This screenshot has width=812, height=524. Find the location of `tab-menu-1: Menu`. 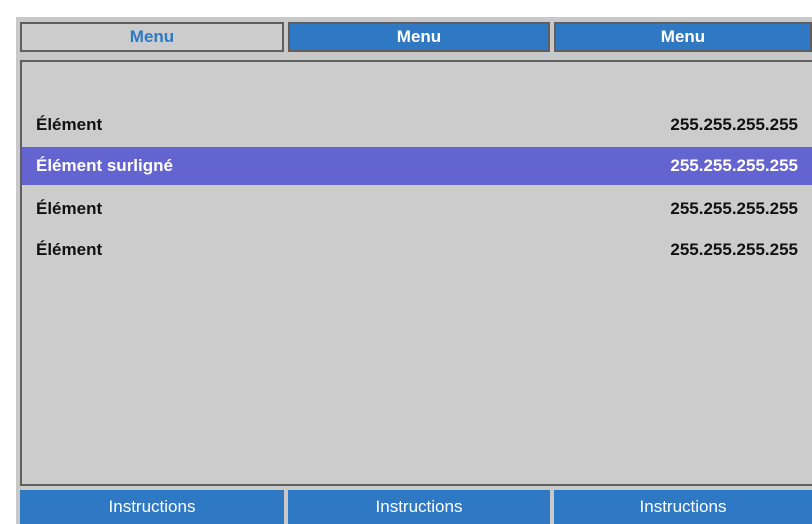

tab-menu-1: Menu is located at coordinates (152, 37).